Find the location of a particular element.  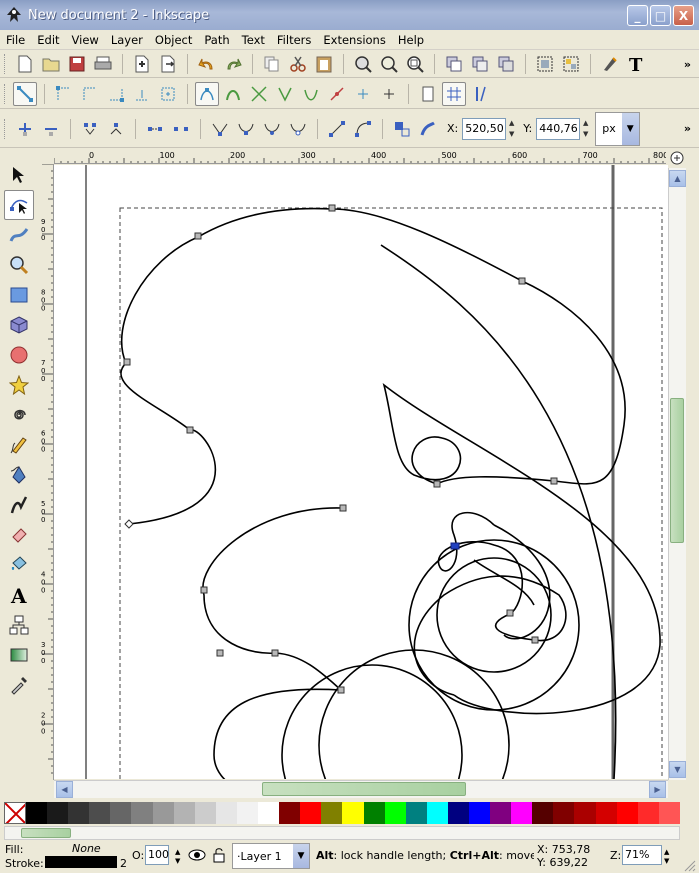

snap-smooth-icon is located at coordinates (311, 94).